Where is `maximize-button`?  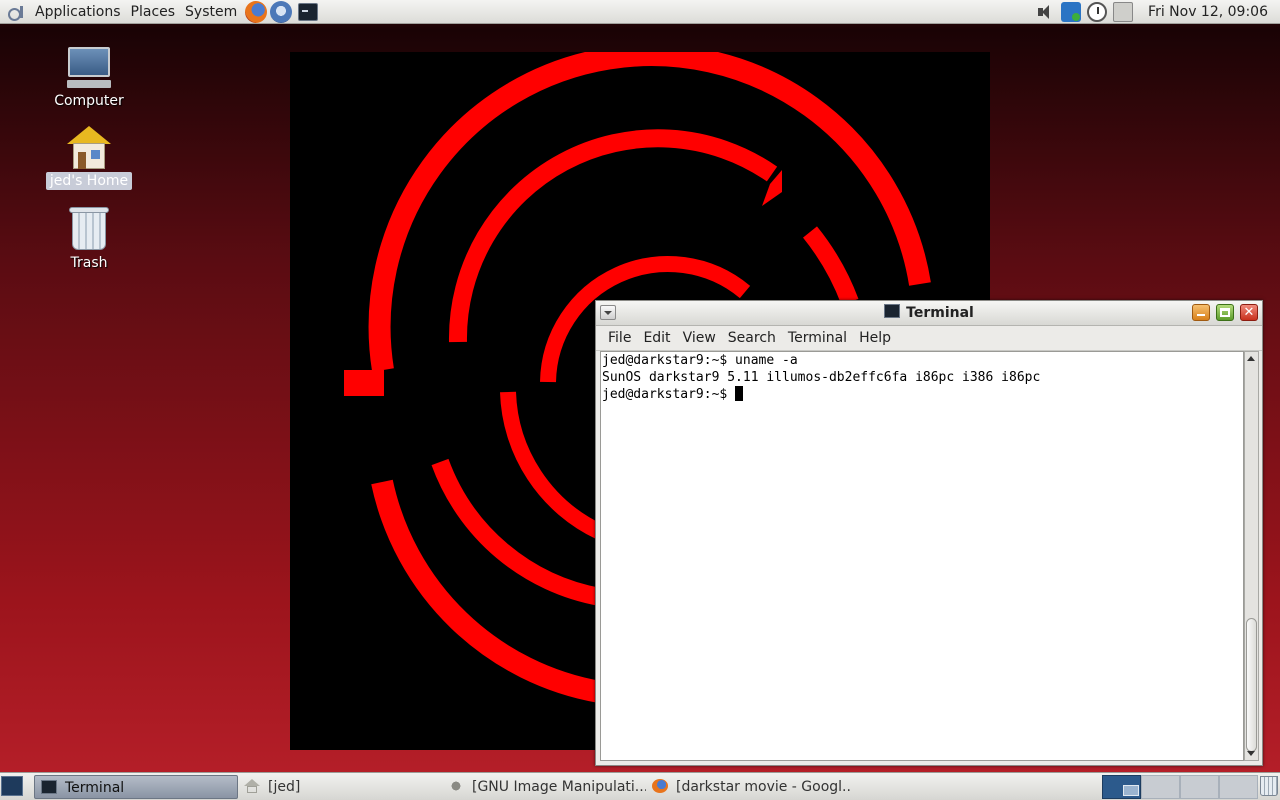
maximize-button is located at coordinates (1225, 312).